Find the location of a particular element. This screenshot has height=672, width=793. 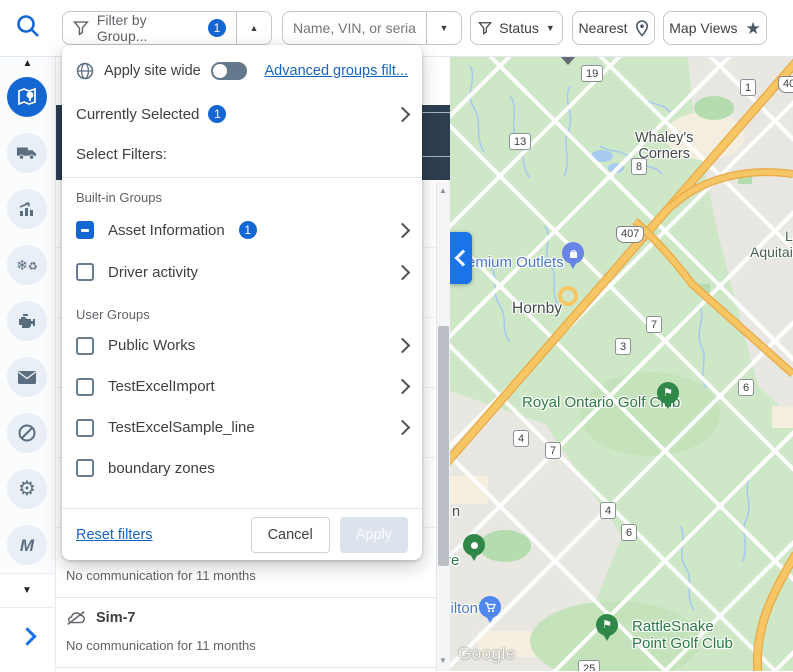

envelope-icon is located at coordinates (27, 377).